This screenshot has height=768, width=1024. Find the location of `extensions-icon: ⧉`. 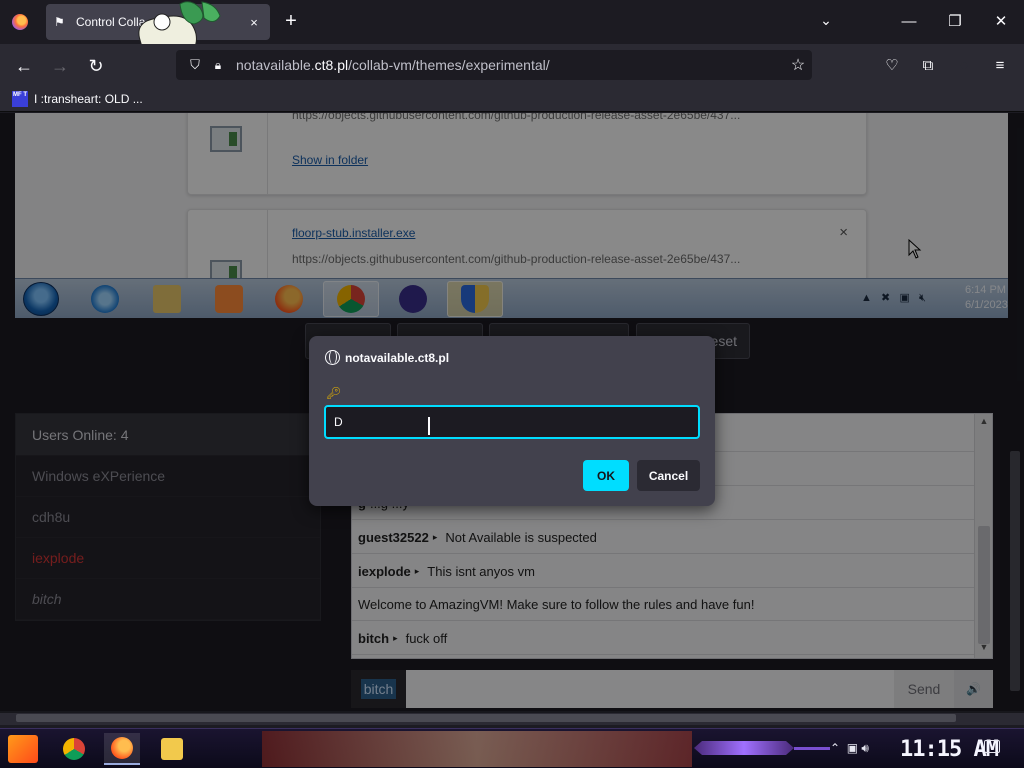

extensions-icon: ⧉ is located at coordinates (928, 66).